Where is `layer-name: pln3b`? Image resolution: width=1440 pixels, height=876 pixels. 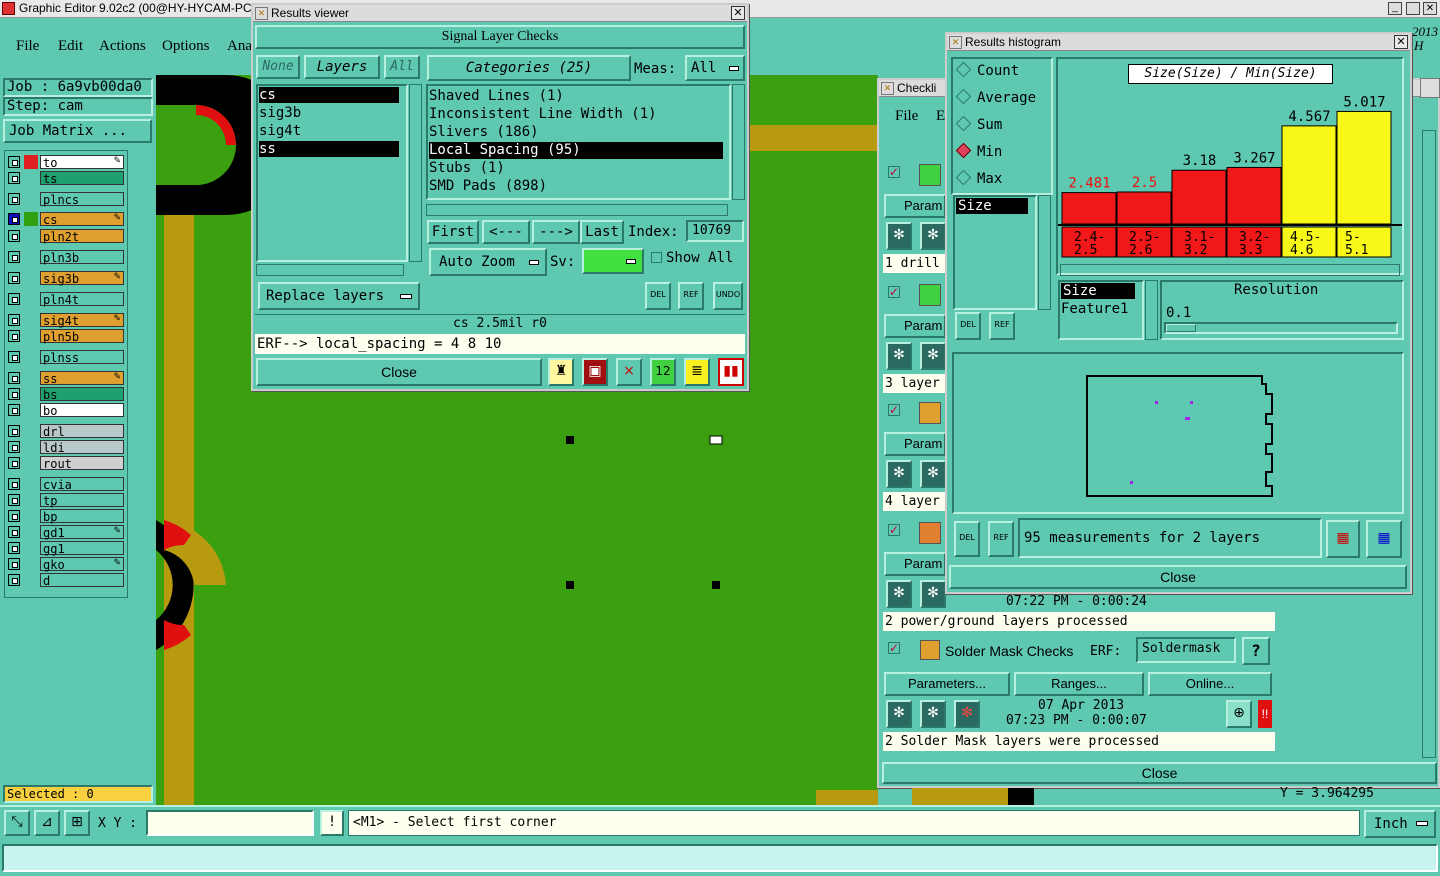
layer-name: pln3b is located at coordinates (82, 257).